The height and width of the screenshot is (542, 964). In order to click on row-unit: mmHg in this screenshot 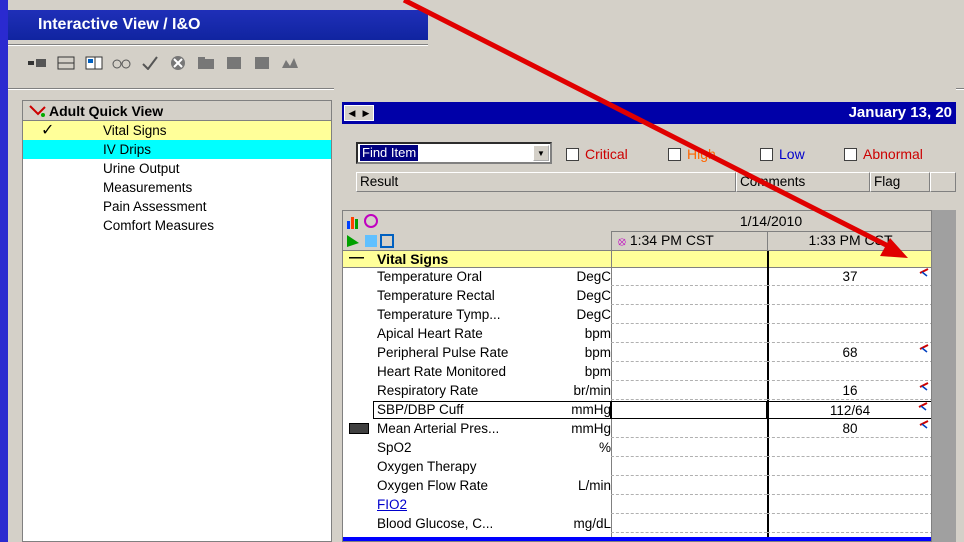, I will do `click(591, 409)`.